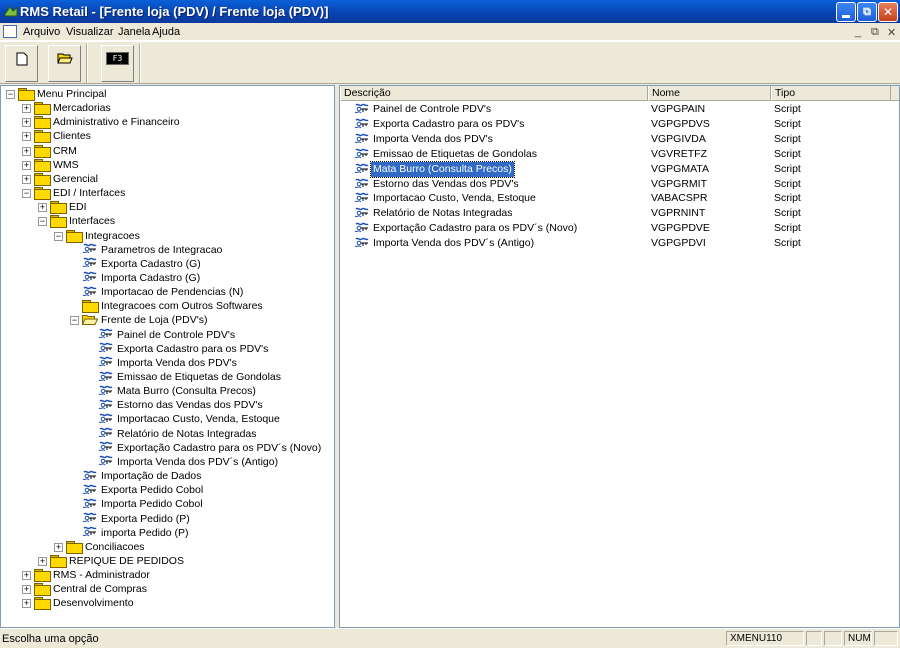  I want to click on tree-node: CRM, so click(55, 151).